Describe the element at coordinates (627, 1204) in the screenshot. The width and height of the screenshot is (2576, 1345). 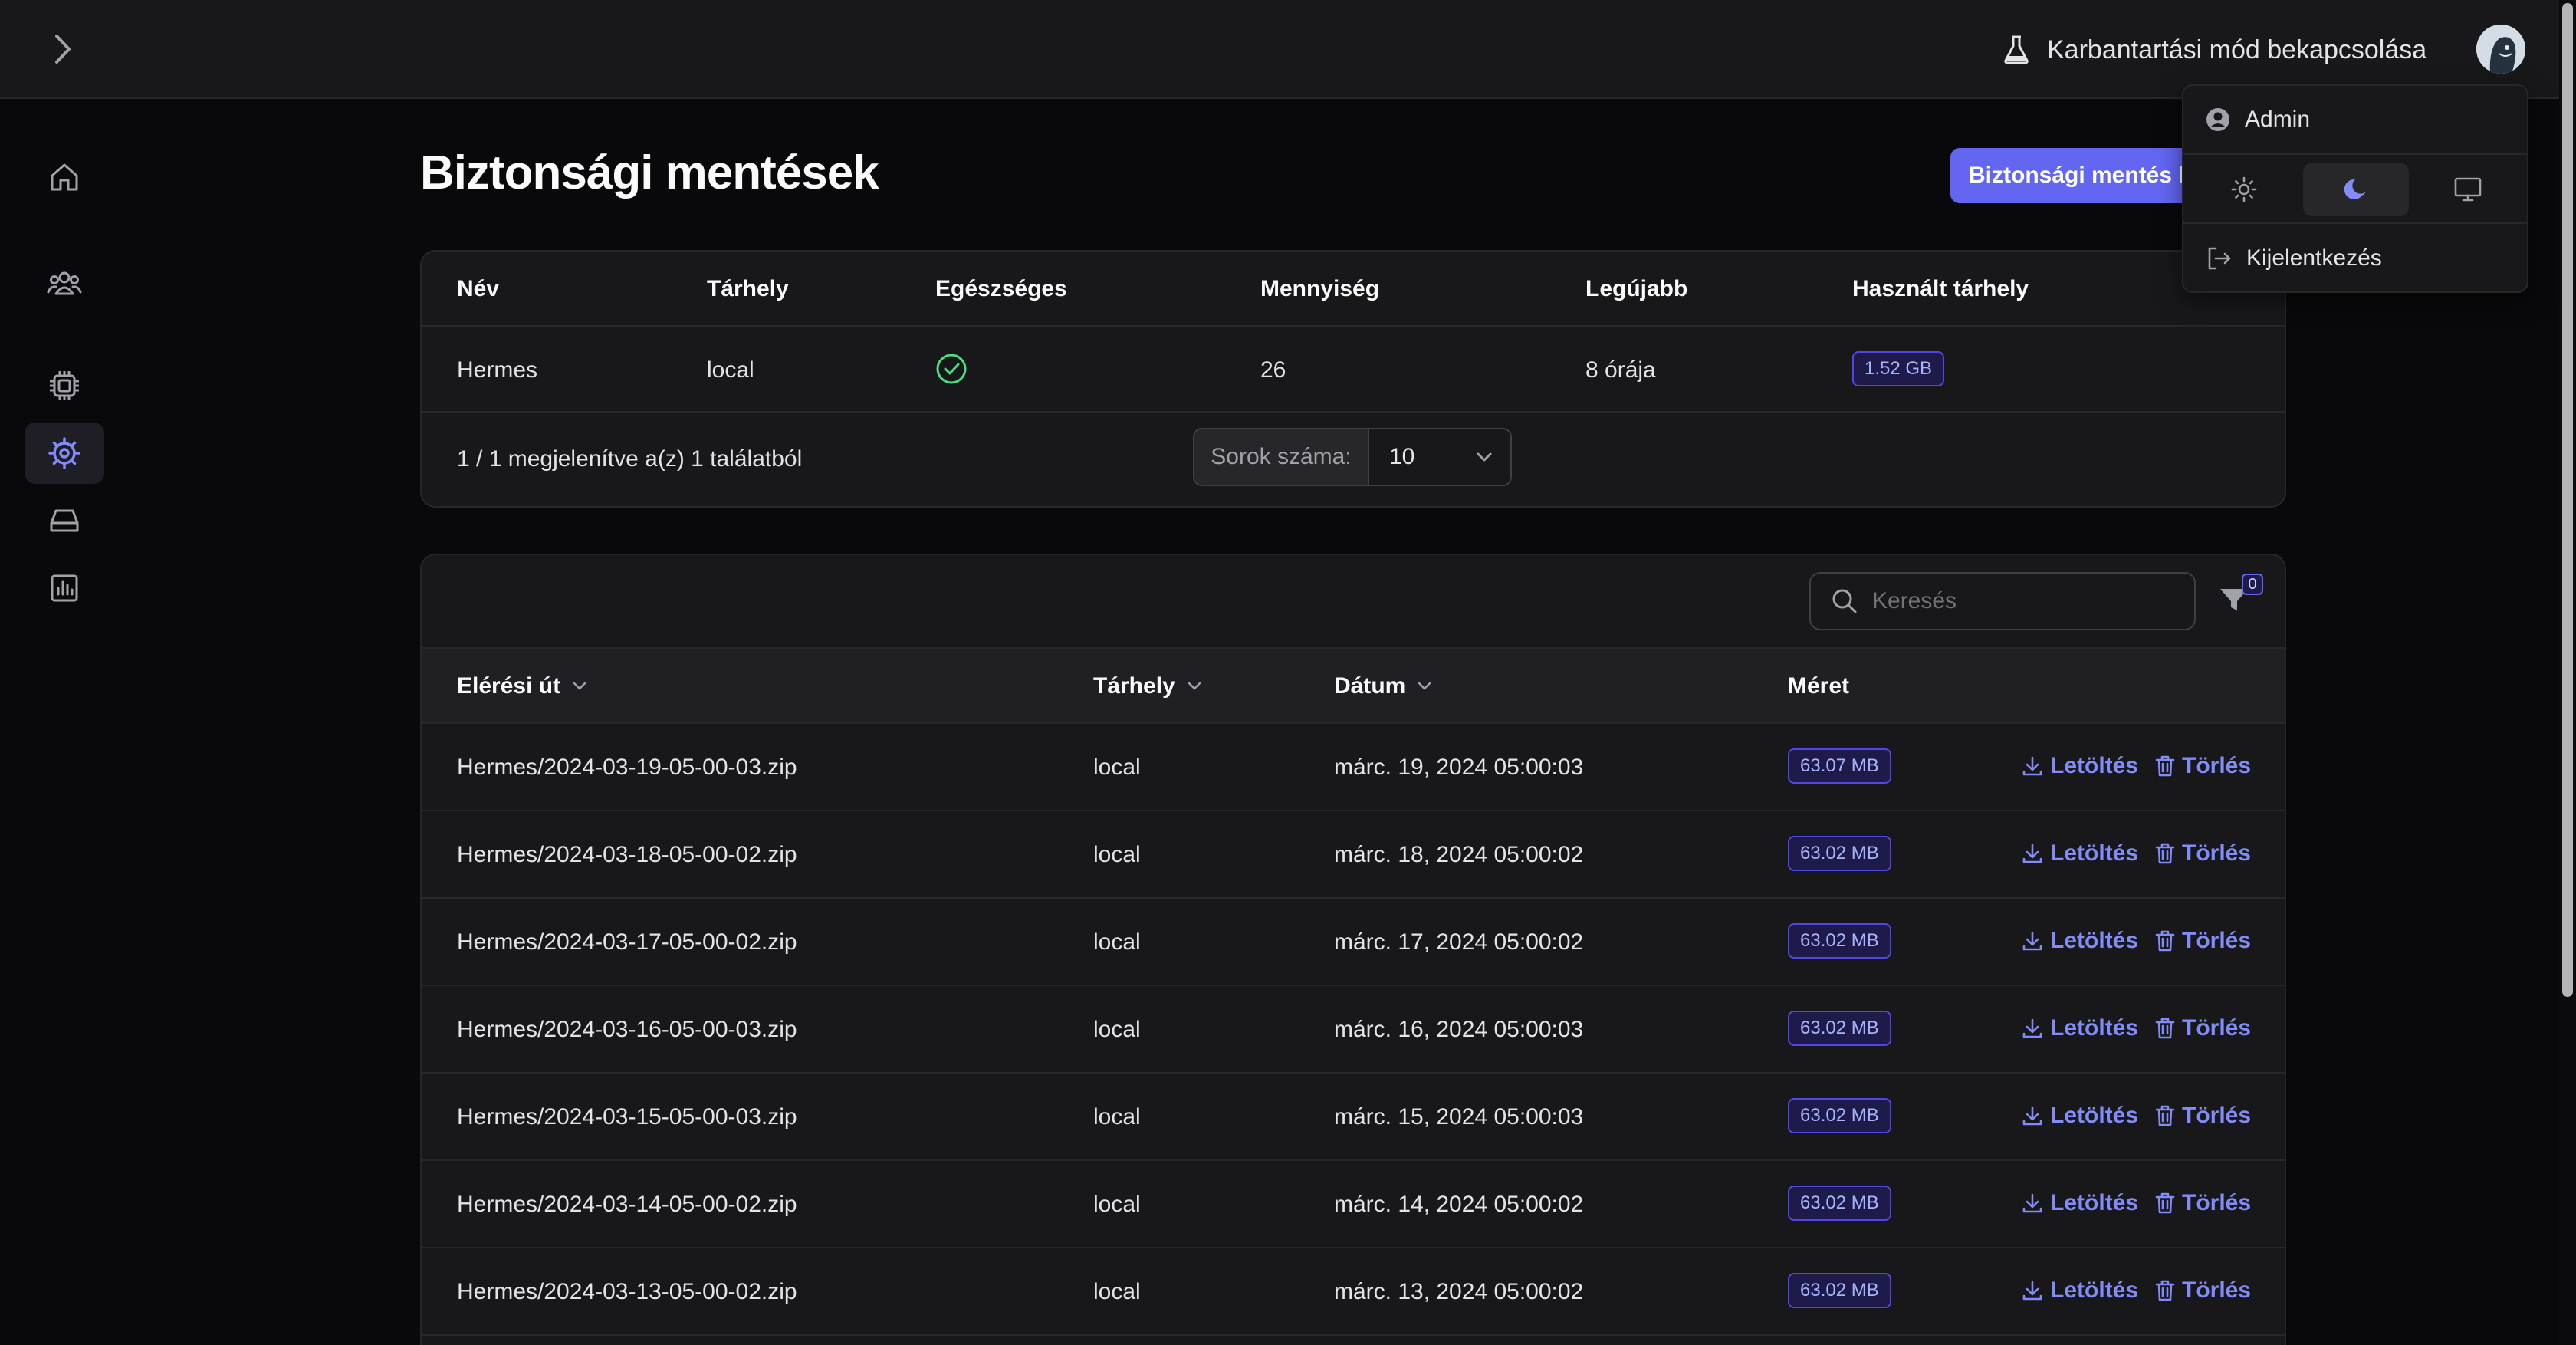
I see `backup-path: Hermes/2024-03-14-05-00-02.zip` at that location.